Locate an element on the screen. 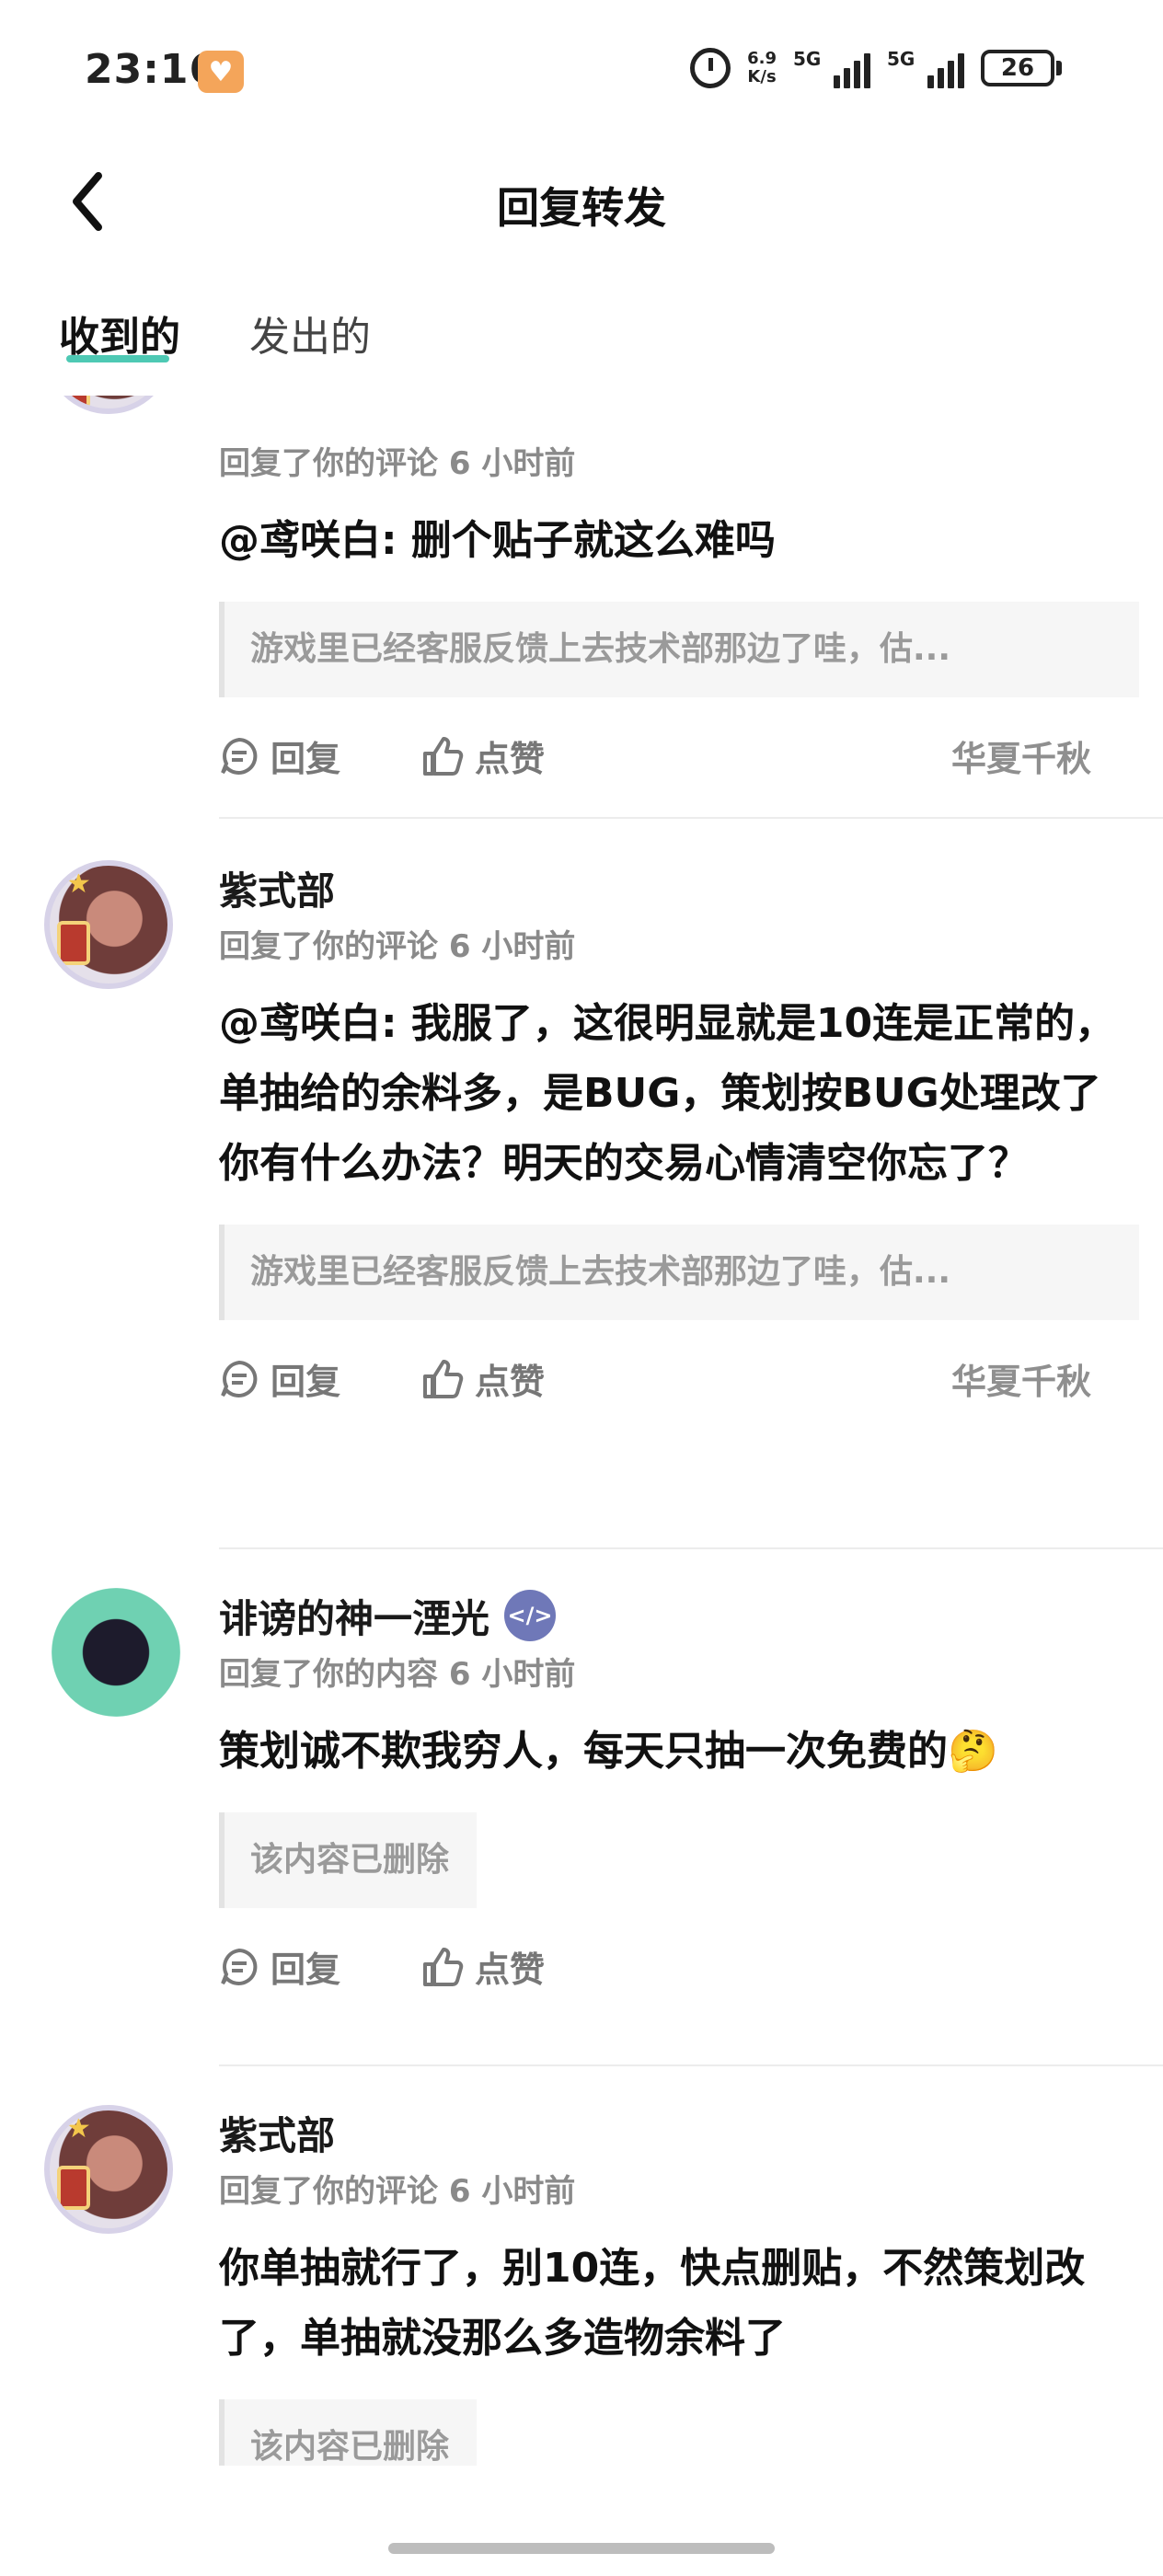 This screenshot has height=2576, width=1163. heart-notification-icon: ♥ is located at coordinates (221, 72).